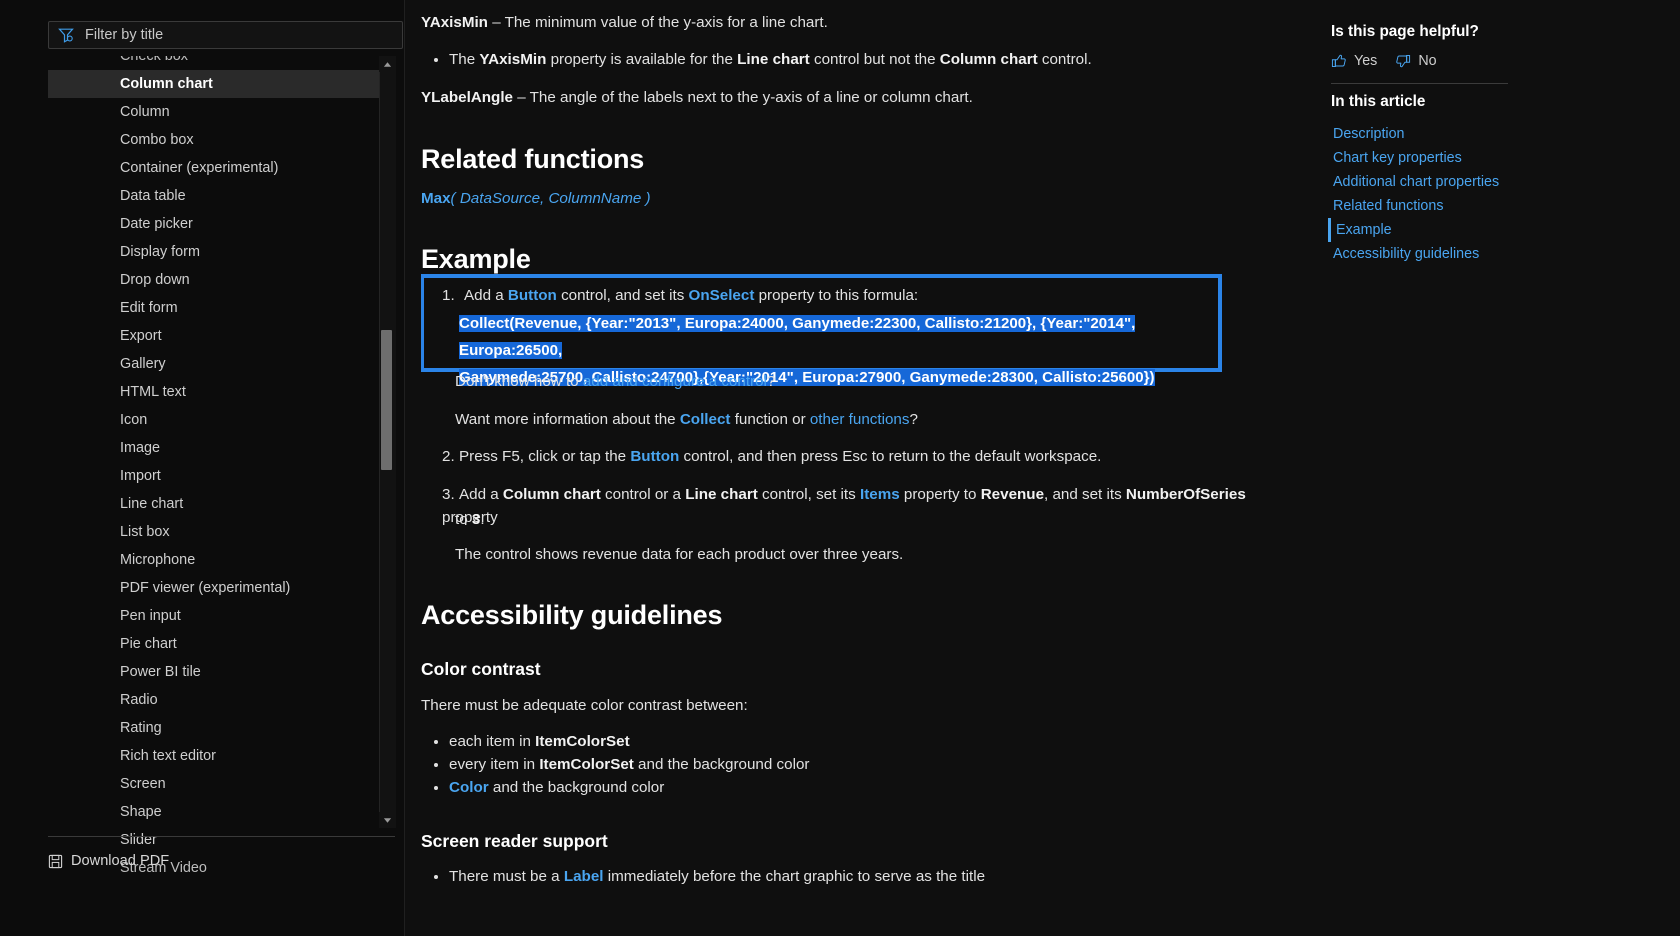  I want to click on pdf-download-icon, so click(55, 861).